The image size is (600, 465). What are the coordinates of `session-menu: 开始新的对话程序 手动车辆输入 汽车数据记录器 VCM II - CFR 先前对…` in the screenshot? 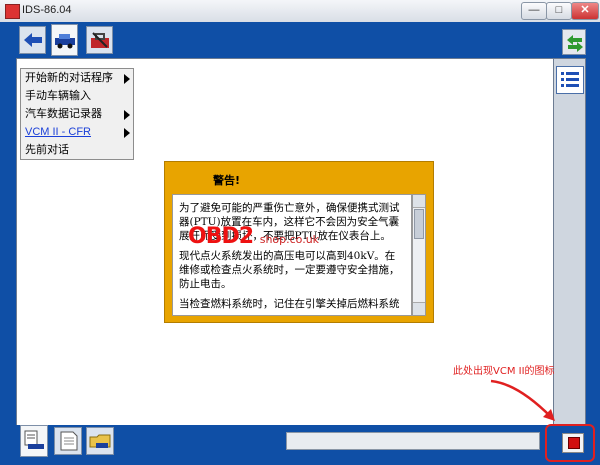 It's located at (77, 114).